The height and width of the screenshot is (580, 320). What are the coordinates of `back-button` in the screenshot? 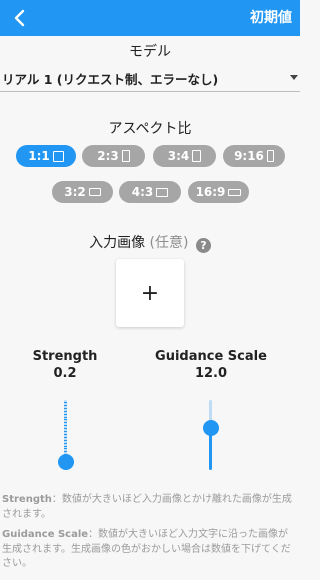 It's located at (19, 18).